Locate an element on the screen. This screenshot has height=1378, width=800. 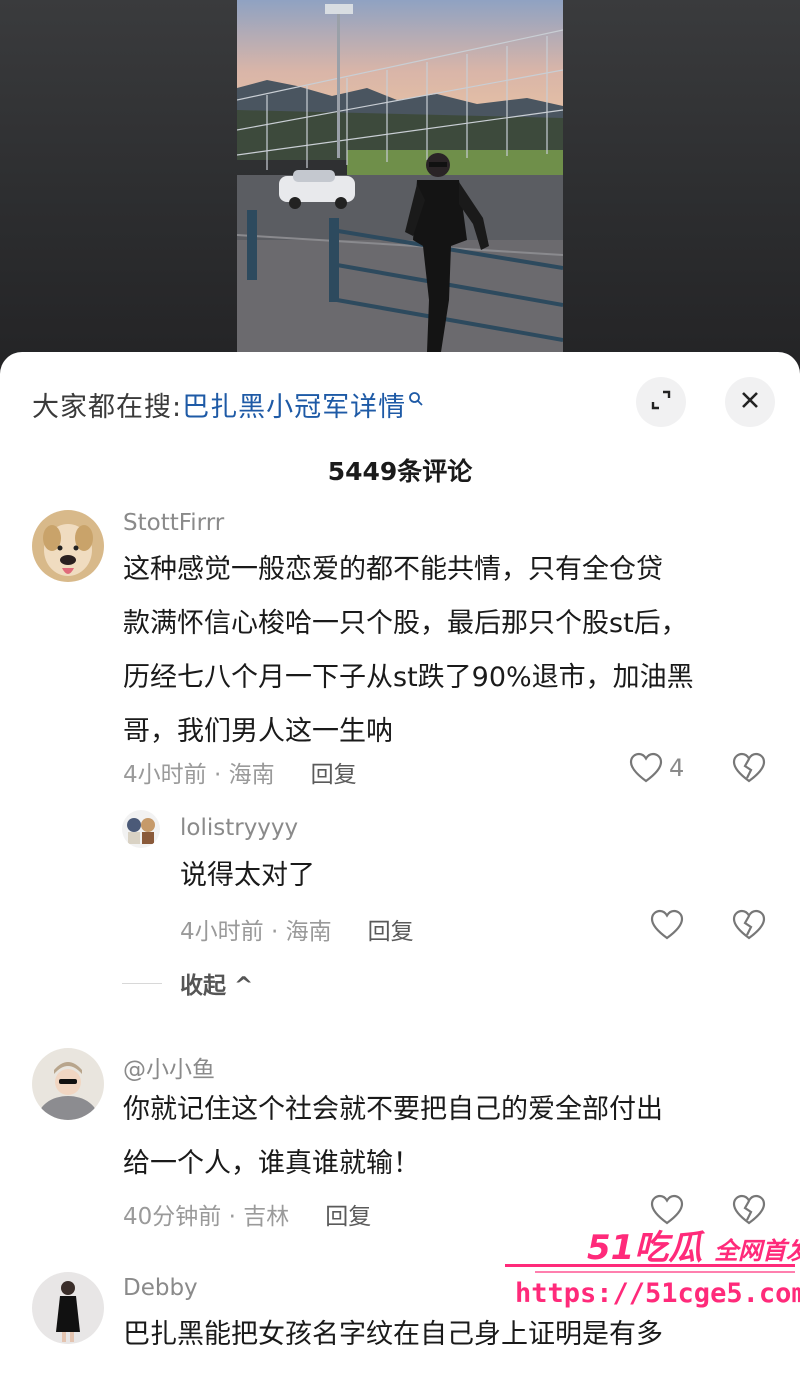
like-button: 4 is located at coordinates (656, 768).